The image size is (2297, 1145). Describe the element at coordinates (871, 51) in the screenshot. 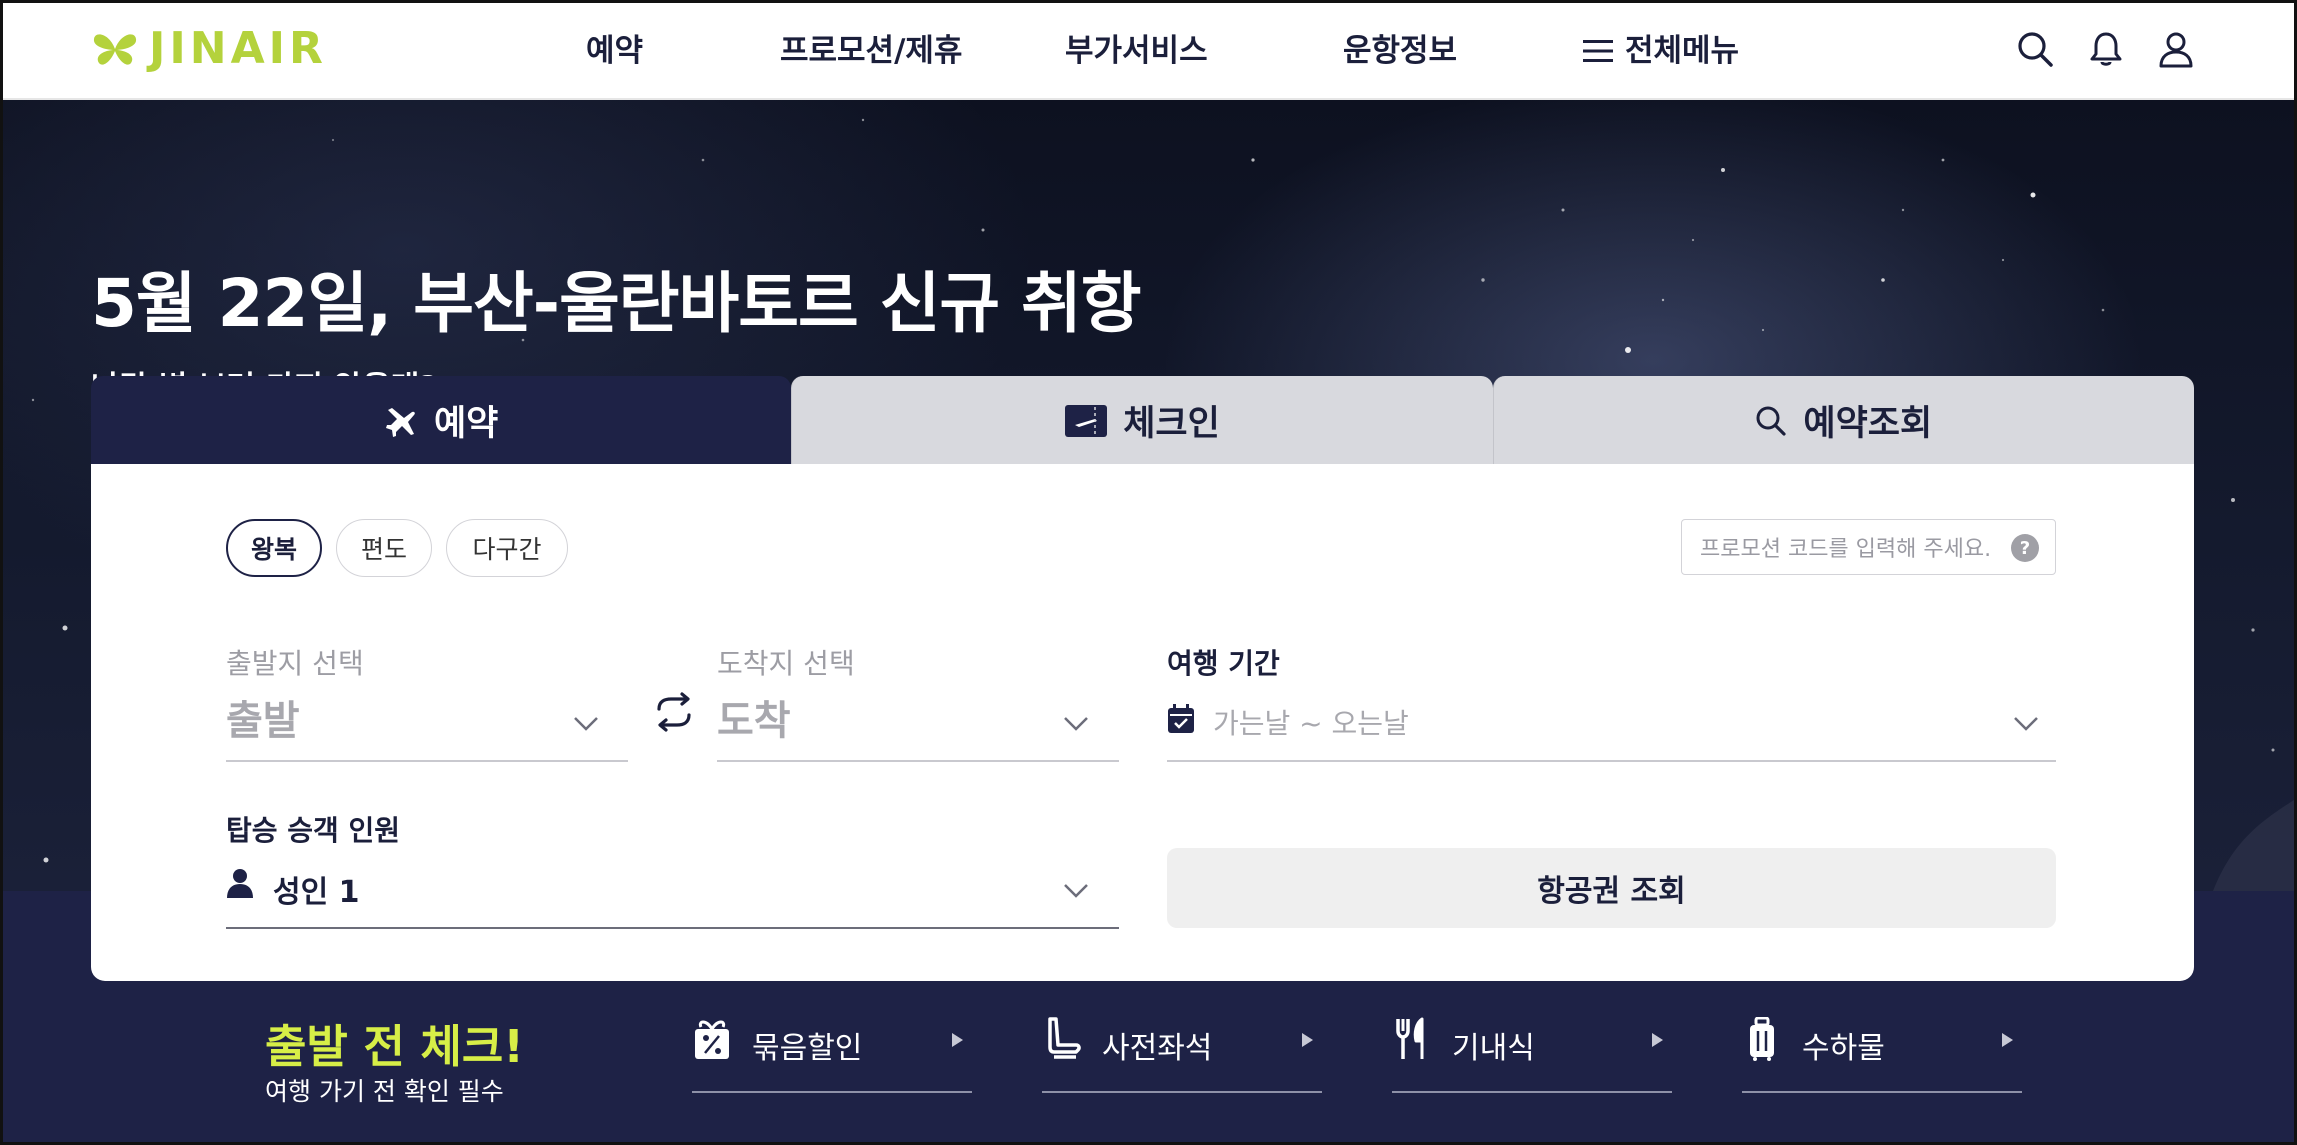

I see `nav-promotion: 프로모션/제휴` at that location.